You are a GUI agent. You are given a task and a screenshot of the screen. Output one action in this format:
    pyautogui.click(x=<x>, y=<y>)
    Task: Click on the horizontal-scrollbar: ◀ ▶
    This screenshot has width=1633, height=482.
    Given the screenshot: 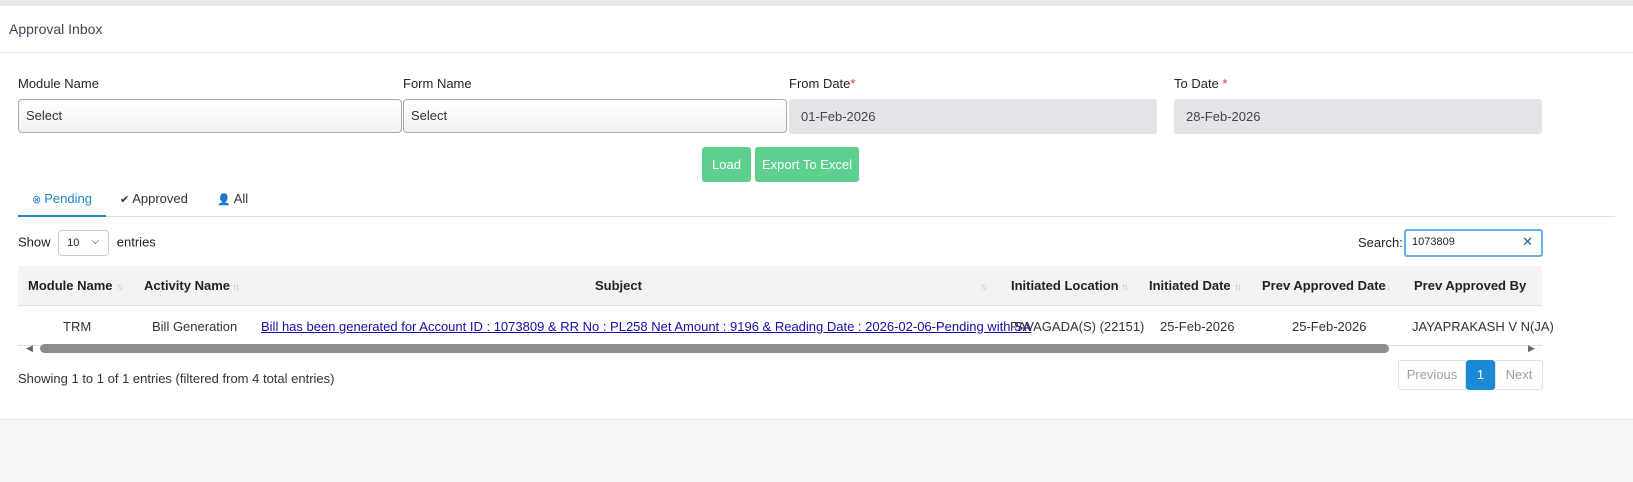 What is the action you would take?
    pyautogui.click(x=780, y=348)
    